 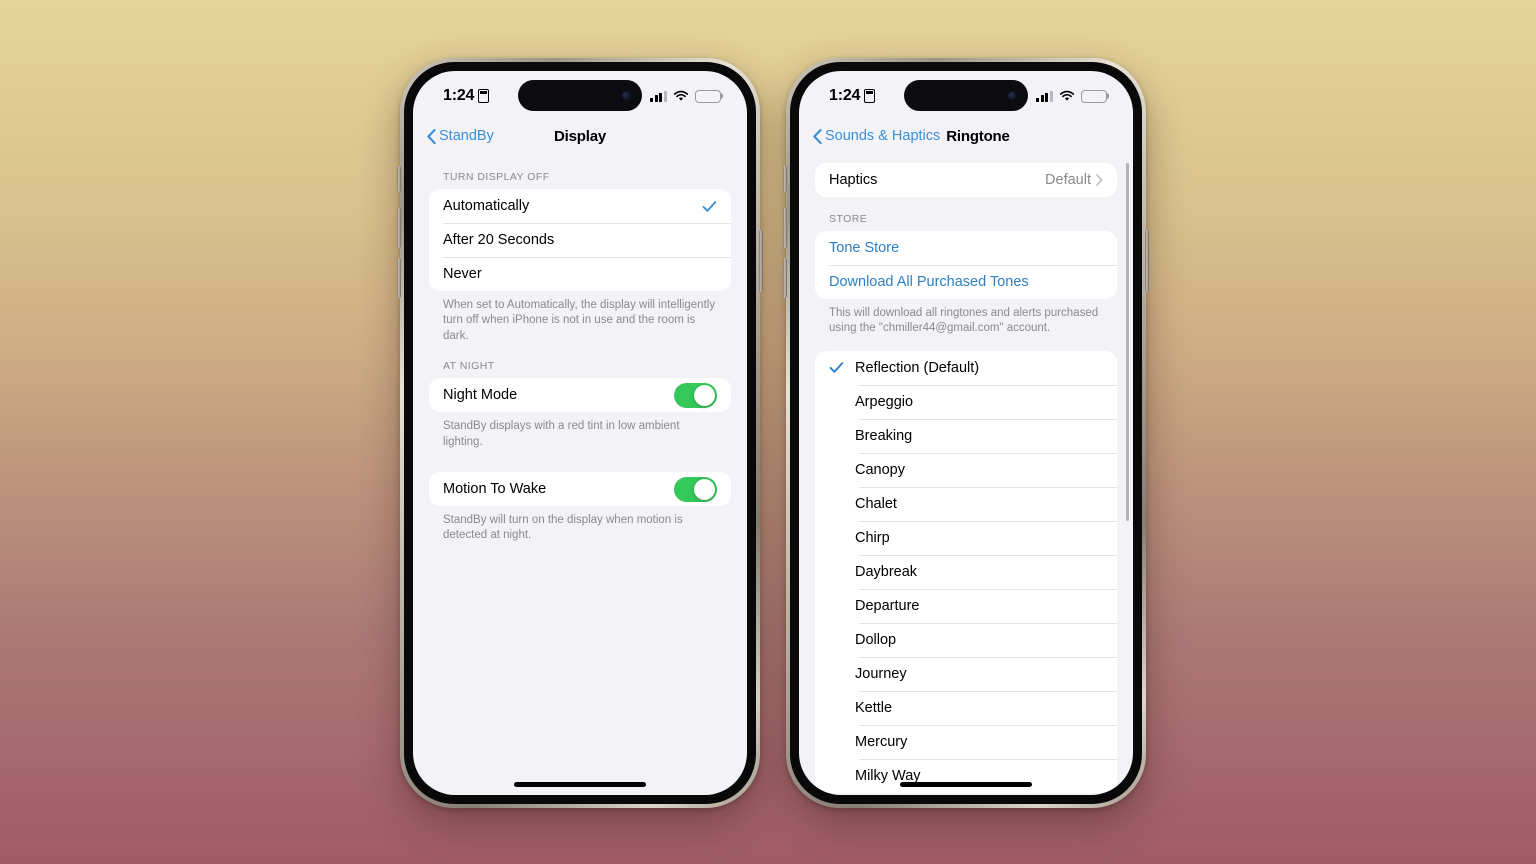 I want to click on ringtone-label: Chirp, so click(x=872, y=537).